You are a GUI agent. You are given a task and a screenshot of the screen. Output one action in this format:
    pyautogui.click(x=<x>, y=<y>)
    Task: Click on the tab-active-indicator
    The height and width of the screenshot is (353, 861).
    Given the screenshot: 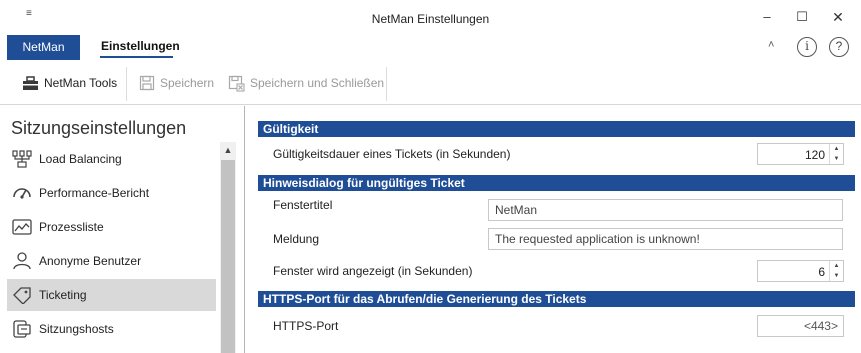 What is the action you would take?
    pyautogui.click(x=136, y=57)
    